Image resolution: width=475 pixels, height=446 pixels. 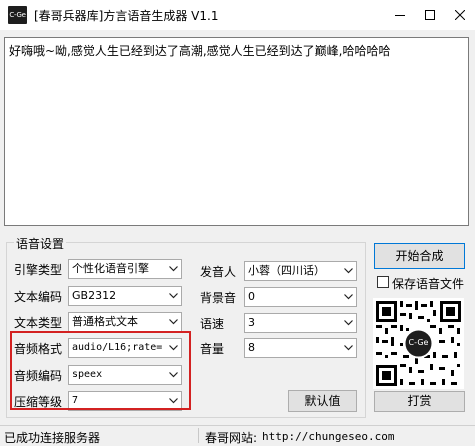 I want to click on window-title: [春哥兵器库]方言语音生成器 V1.1, so click(x=126, y=16).